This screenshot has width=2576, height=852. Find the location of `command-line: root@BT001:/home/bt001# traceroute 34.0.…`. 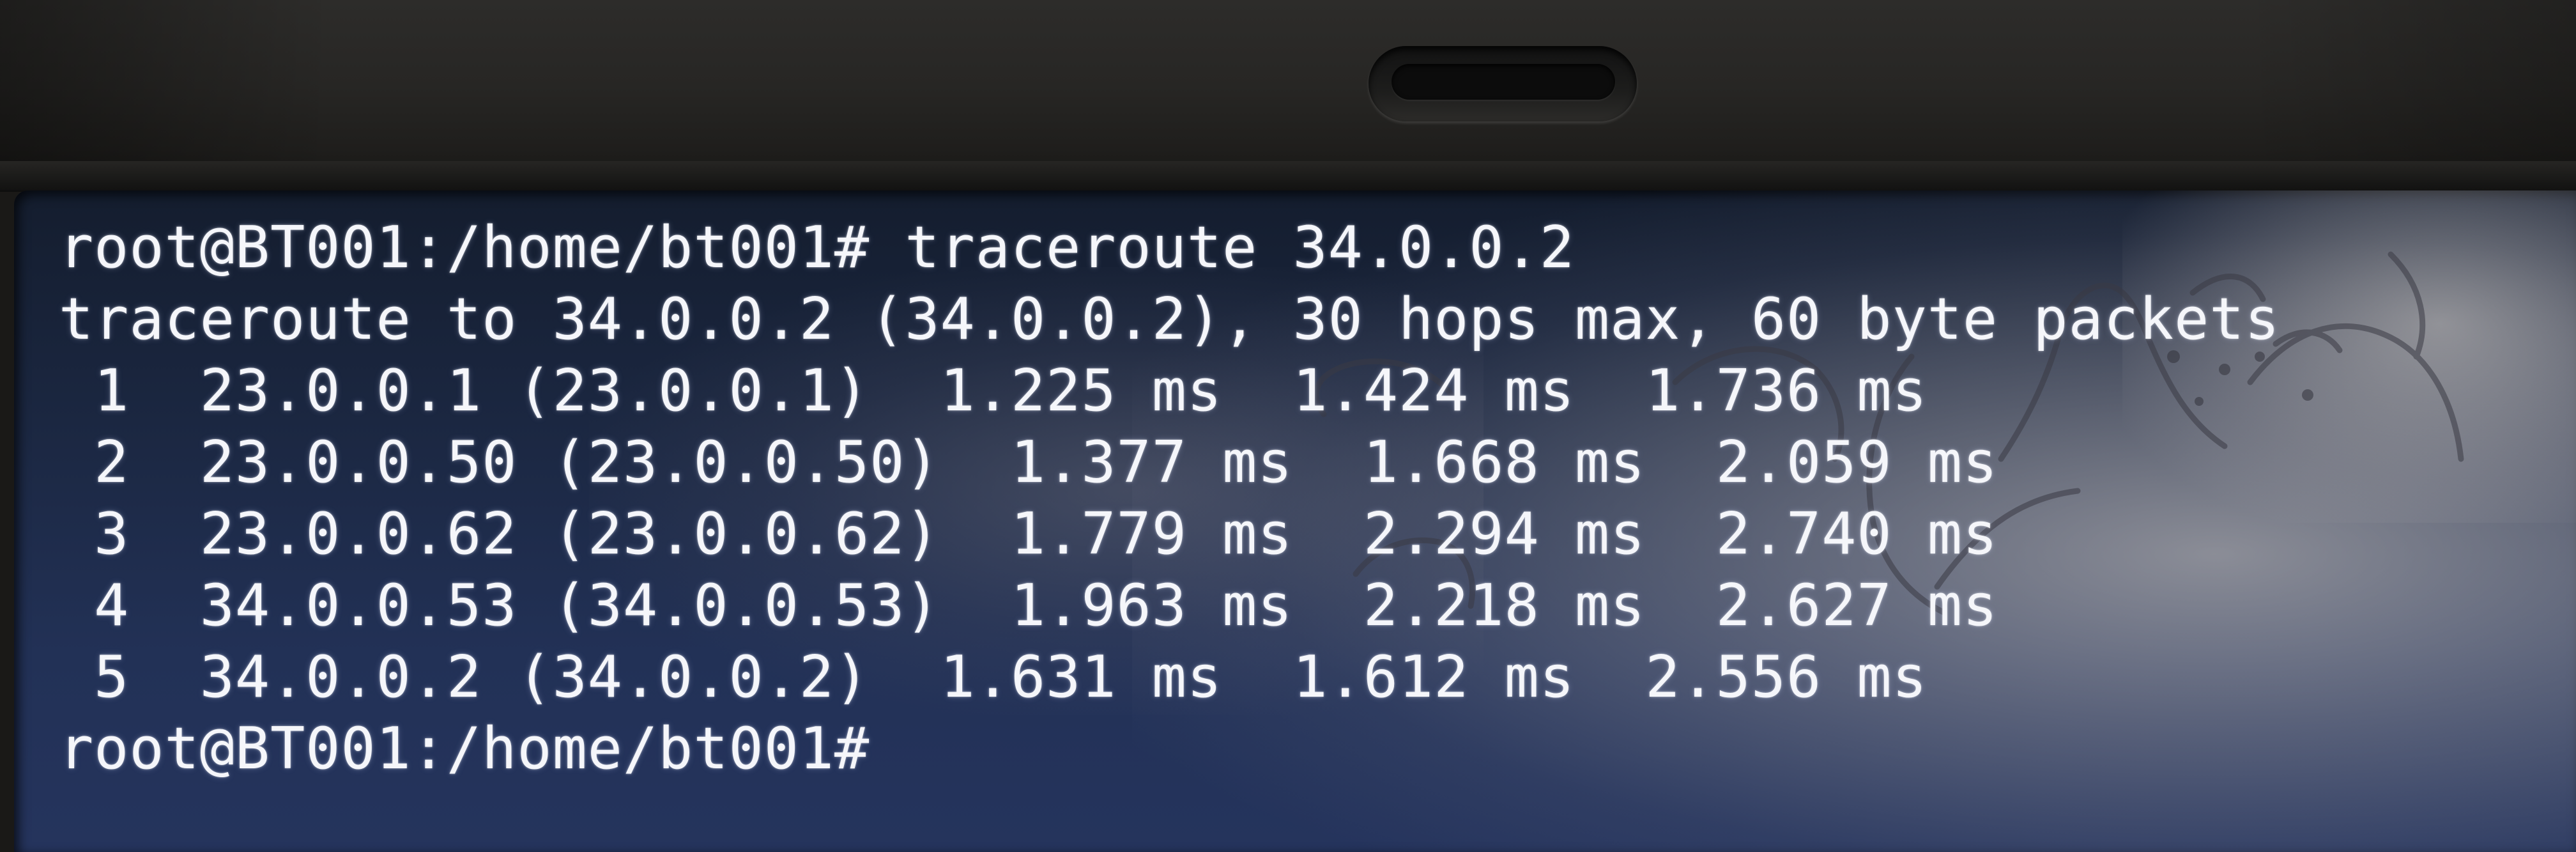

command-line: root@BT001:/home/bt001# traceroute 34.0.… is located at coordinates (817, 248).